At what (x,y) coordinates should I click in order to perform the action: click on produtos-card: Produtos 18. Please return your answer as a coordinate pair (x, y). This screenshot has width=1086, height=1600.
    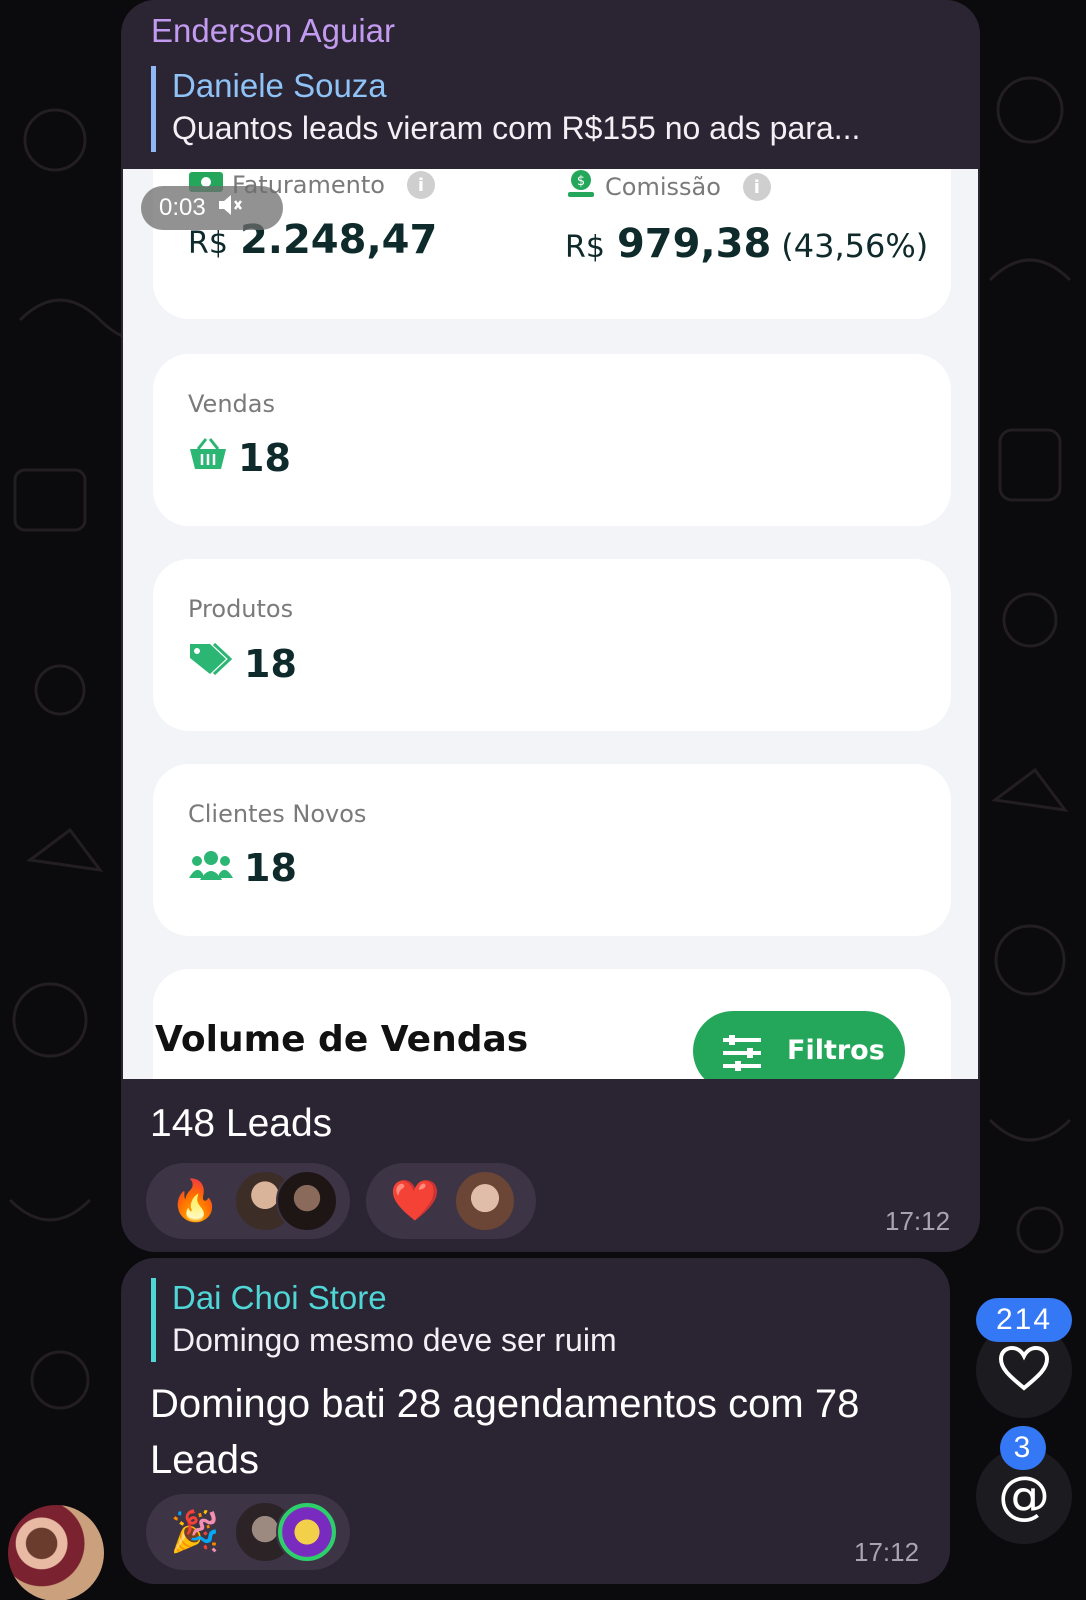
    Looking at the image, I should click on (552, 645).